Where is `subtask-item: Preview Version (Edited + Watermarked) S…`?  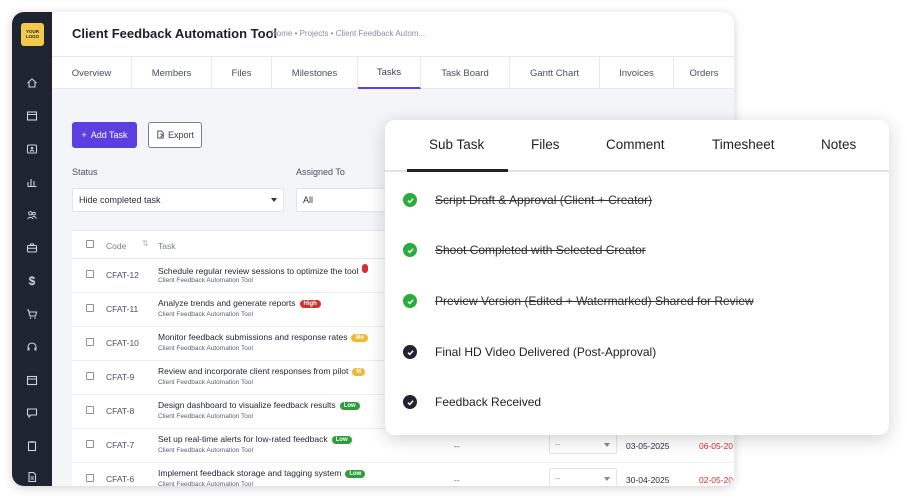 subtask-item: Preview Version (Edited + Watermarked) S… is located at coordinates (638, 303).